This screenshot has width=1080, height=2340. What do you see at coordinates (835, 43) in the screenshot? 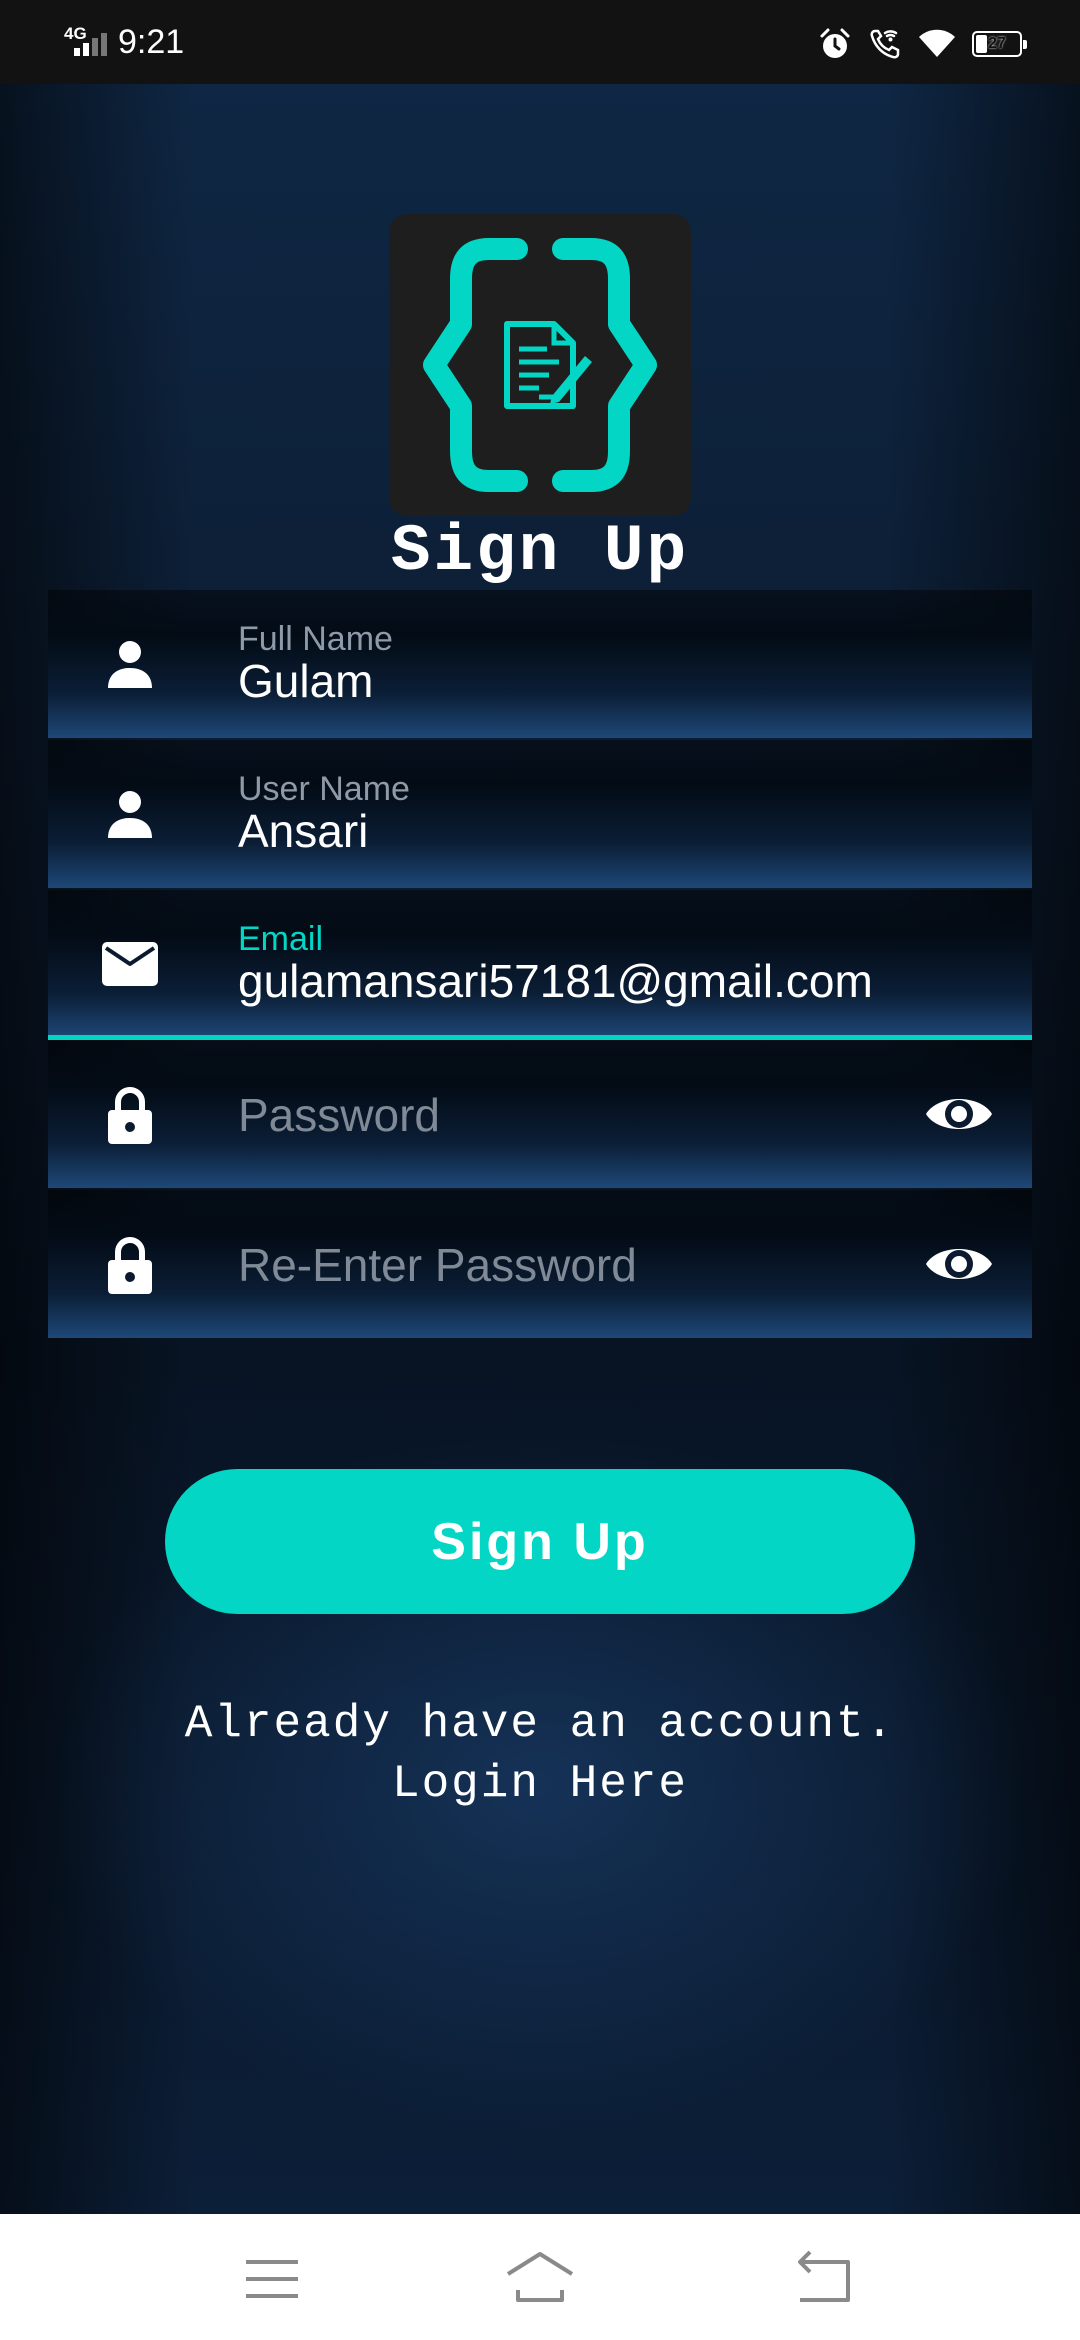
I see `alarm-icon` at bounding box center [835, 43].